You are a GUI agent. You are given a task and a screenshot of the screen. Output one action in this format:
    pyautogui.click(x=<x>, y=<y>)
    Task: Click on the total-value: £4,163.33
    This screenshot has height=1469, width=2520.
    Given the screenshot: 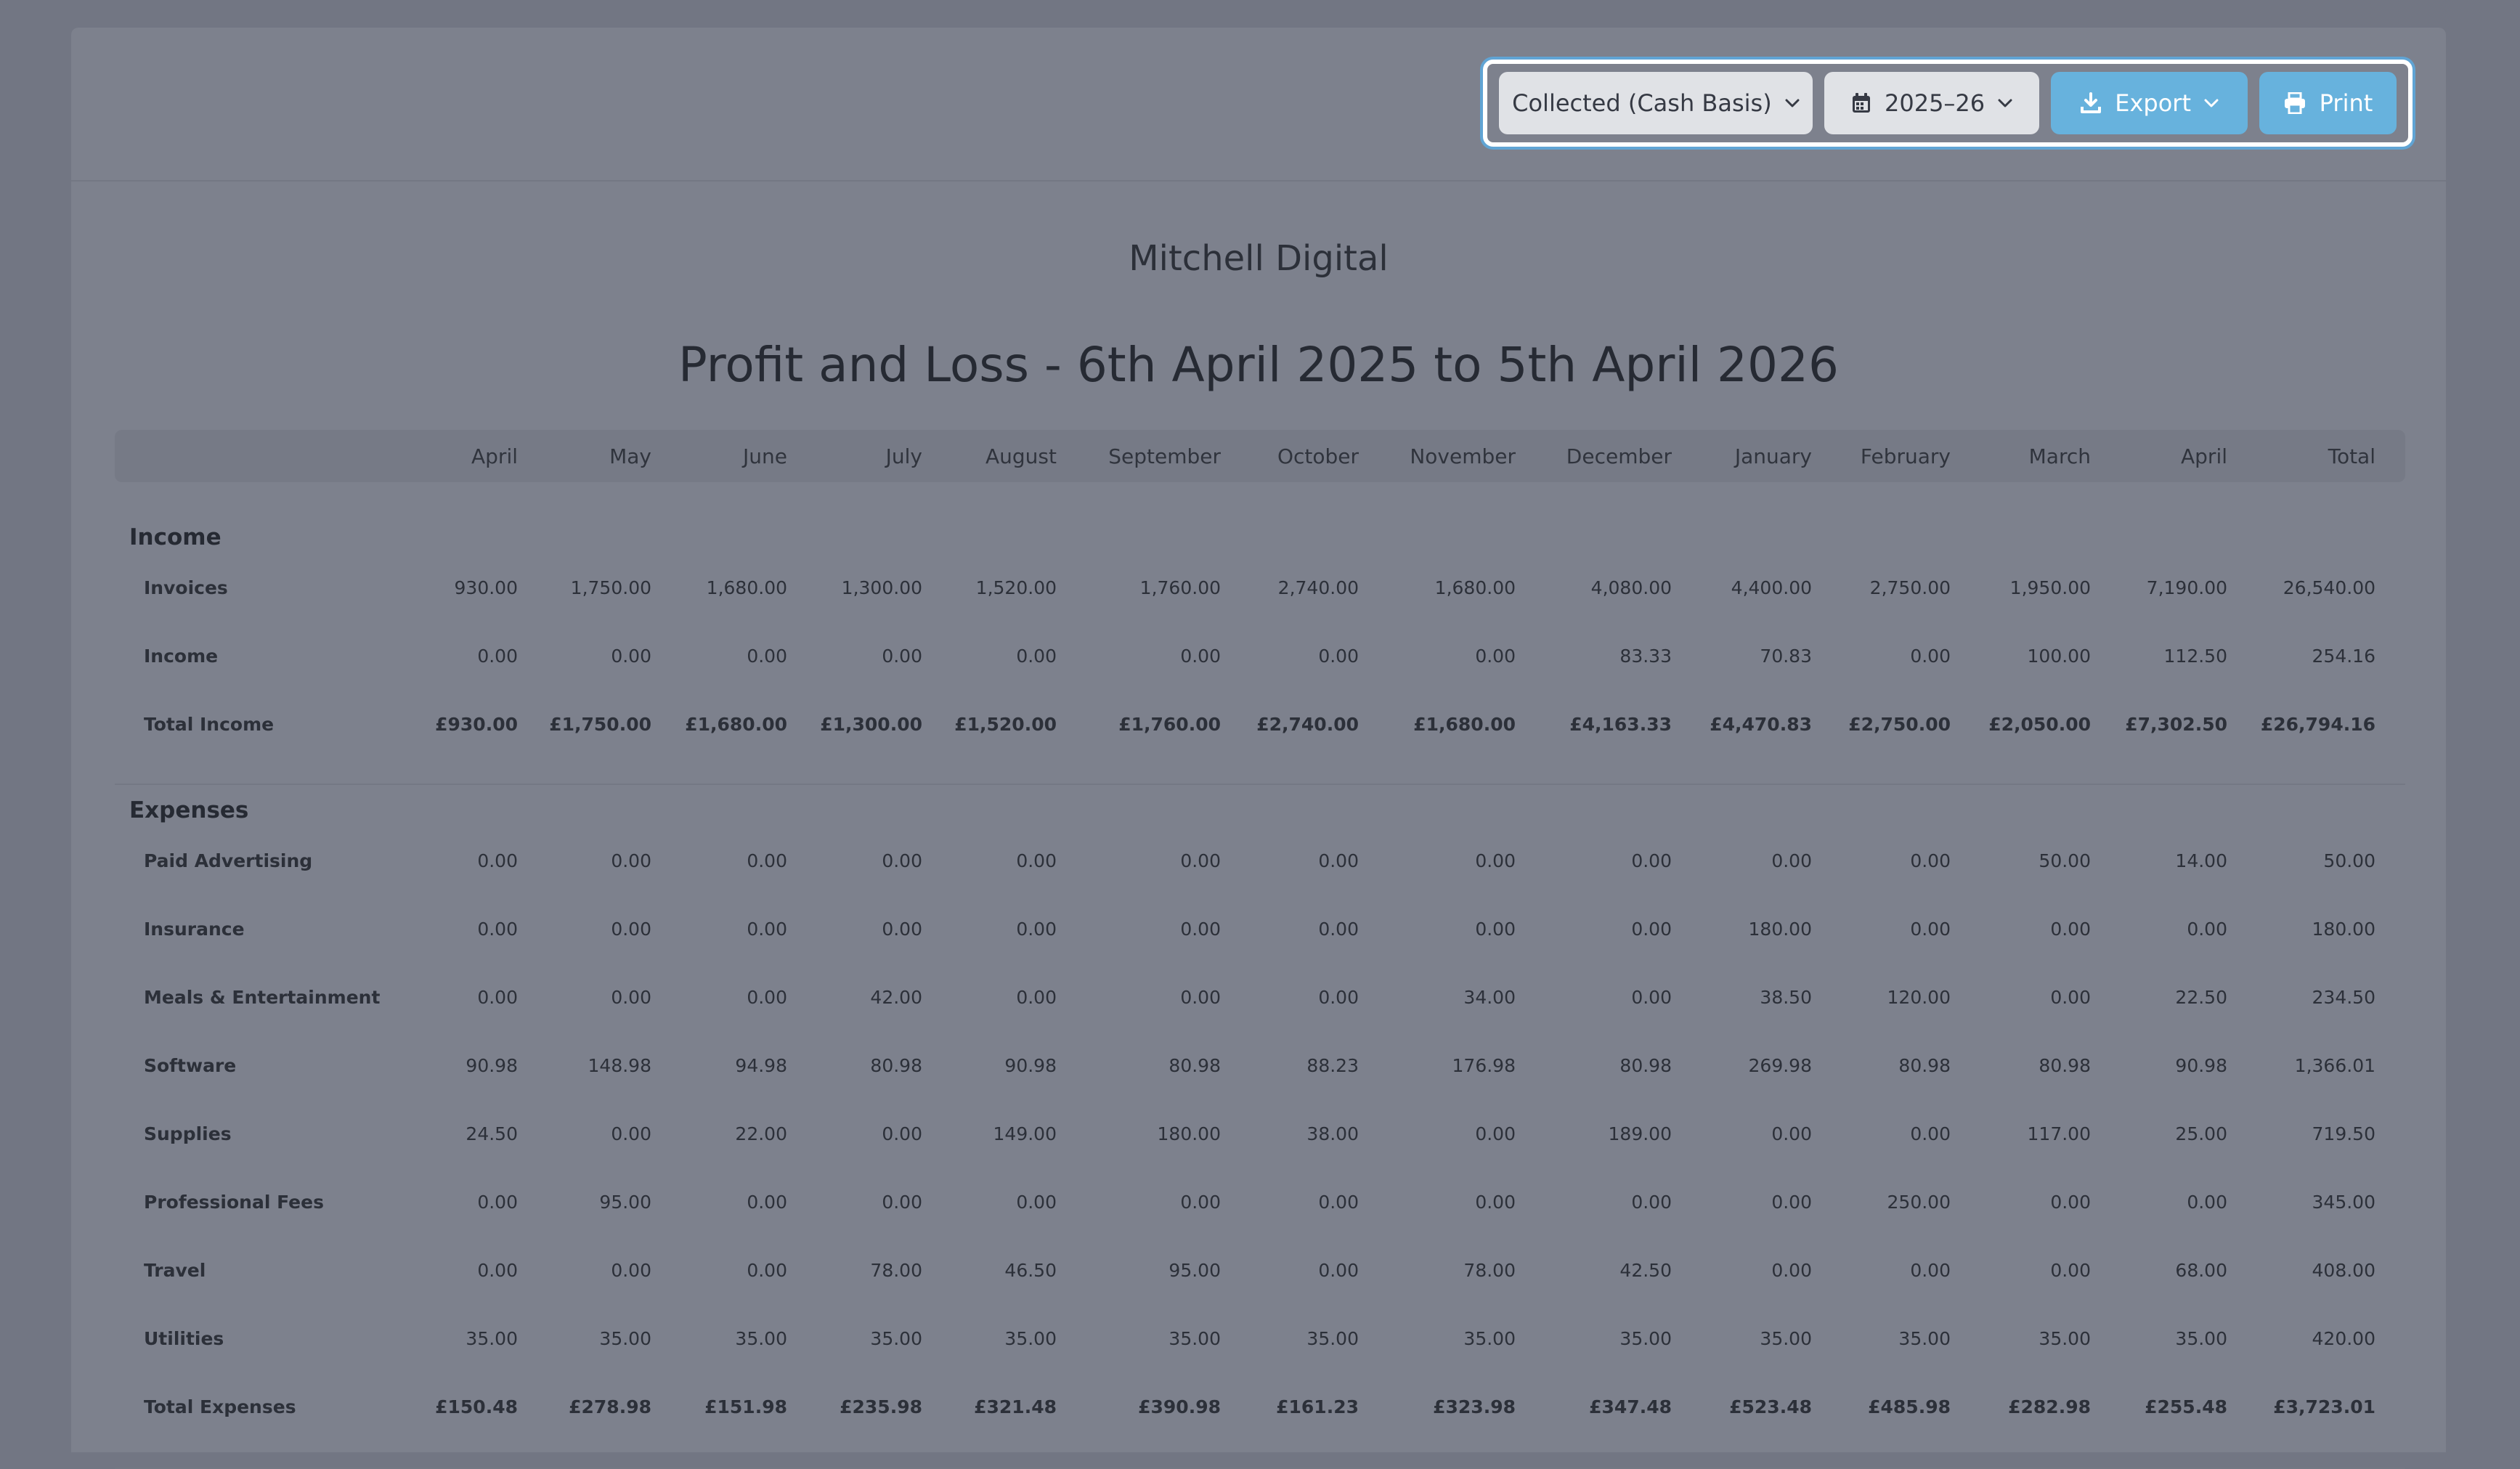 What is the action you would take?
    pyautogui.click(x=1620, y=724)
    